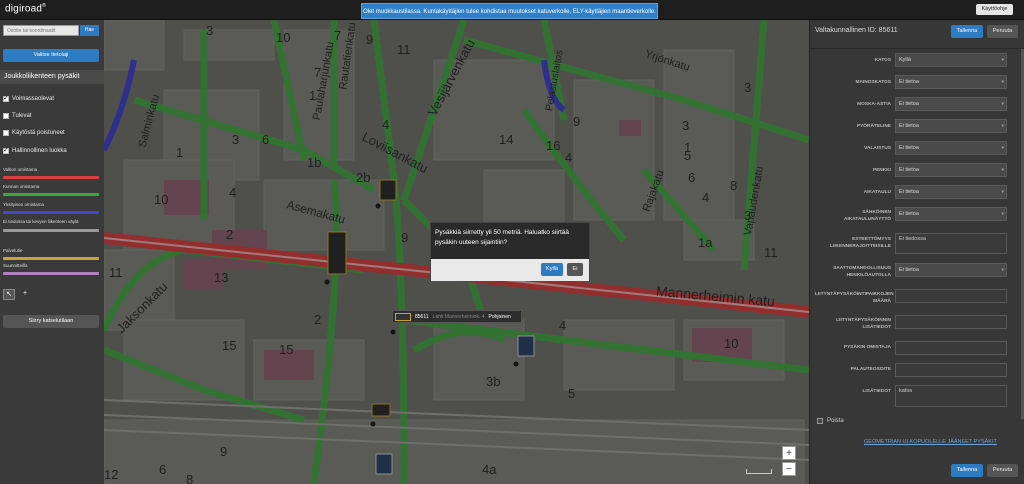 This screenshot has height=484, width=1024. What do you see at coordinates (951, 214) in the screenshot?
I see `select-sahkoinen-aikataulu: Ei tietoa ▾` at bounding box center [951, 214].